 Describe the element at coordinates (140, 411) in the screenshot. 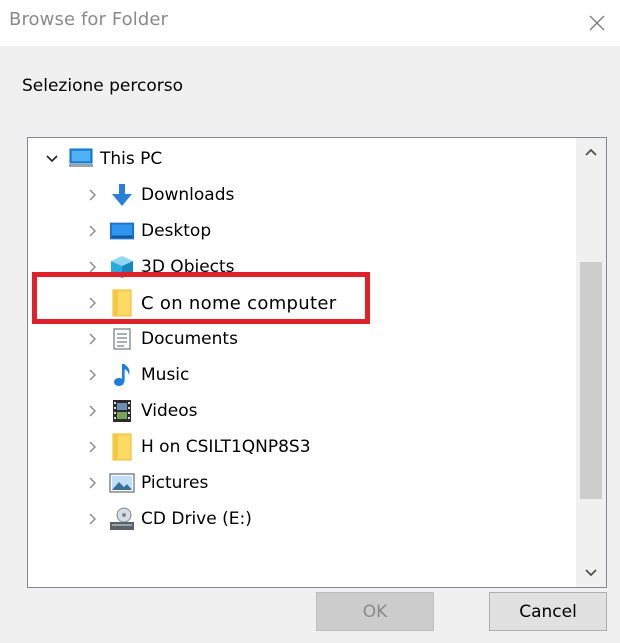

I see `tree-item-videos: Videos` at that location.